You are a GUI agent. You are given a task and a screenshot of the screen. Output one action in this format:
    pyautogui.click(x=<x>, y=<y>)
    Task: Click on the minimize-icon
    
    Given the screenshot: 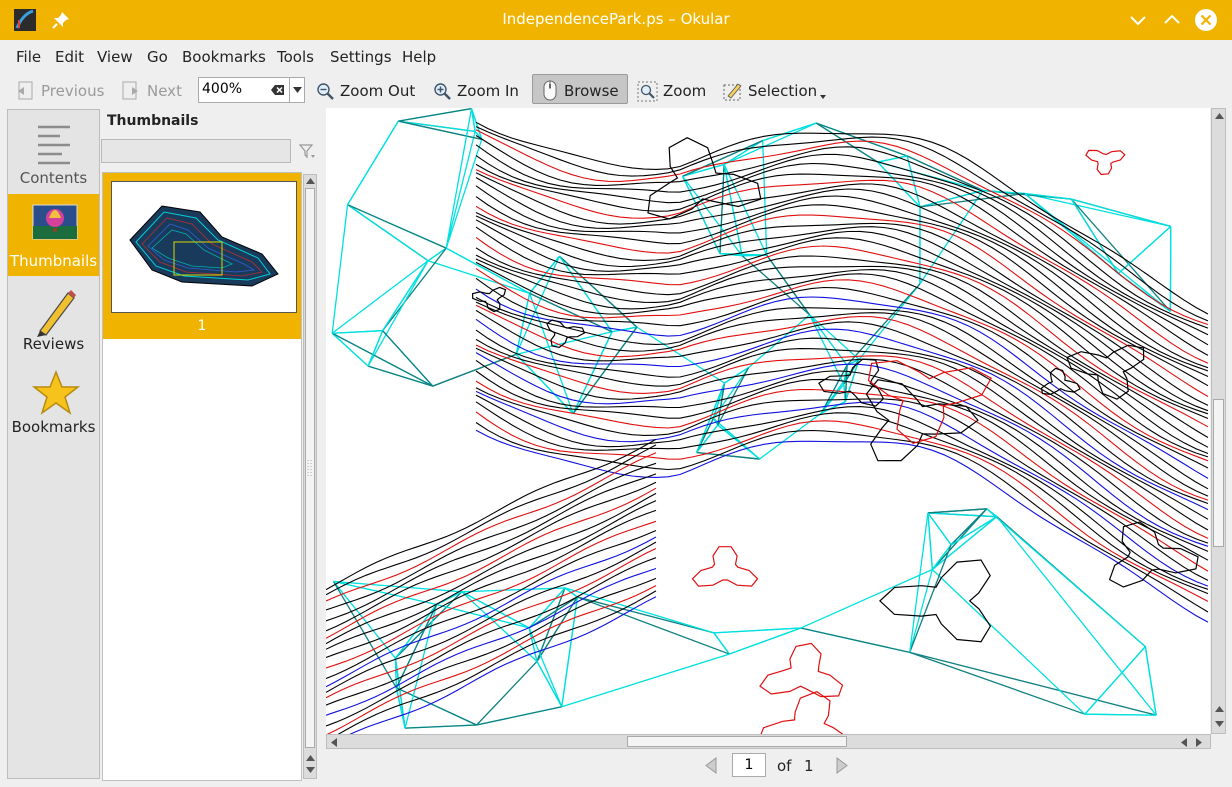 What is the action you would take?
    pyautogui.click(x=1138, y=20)
    